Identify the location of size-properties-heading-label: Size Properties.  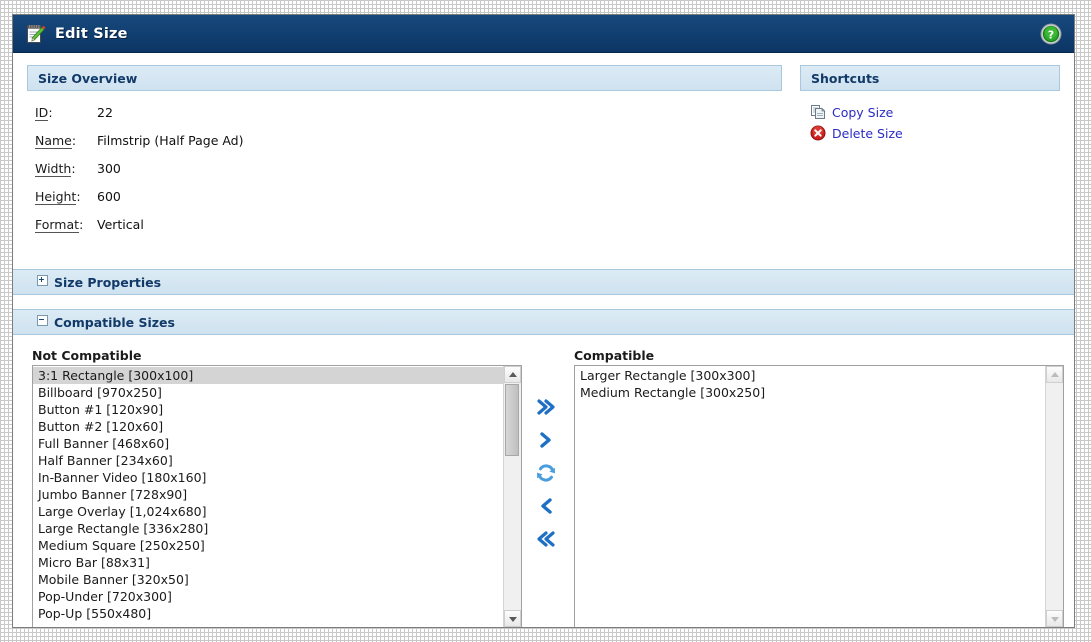
(108, 282).